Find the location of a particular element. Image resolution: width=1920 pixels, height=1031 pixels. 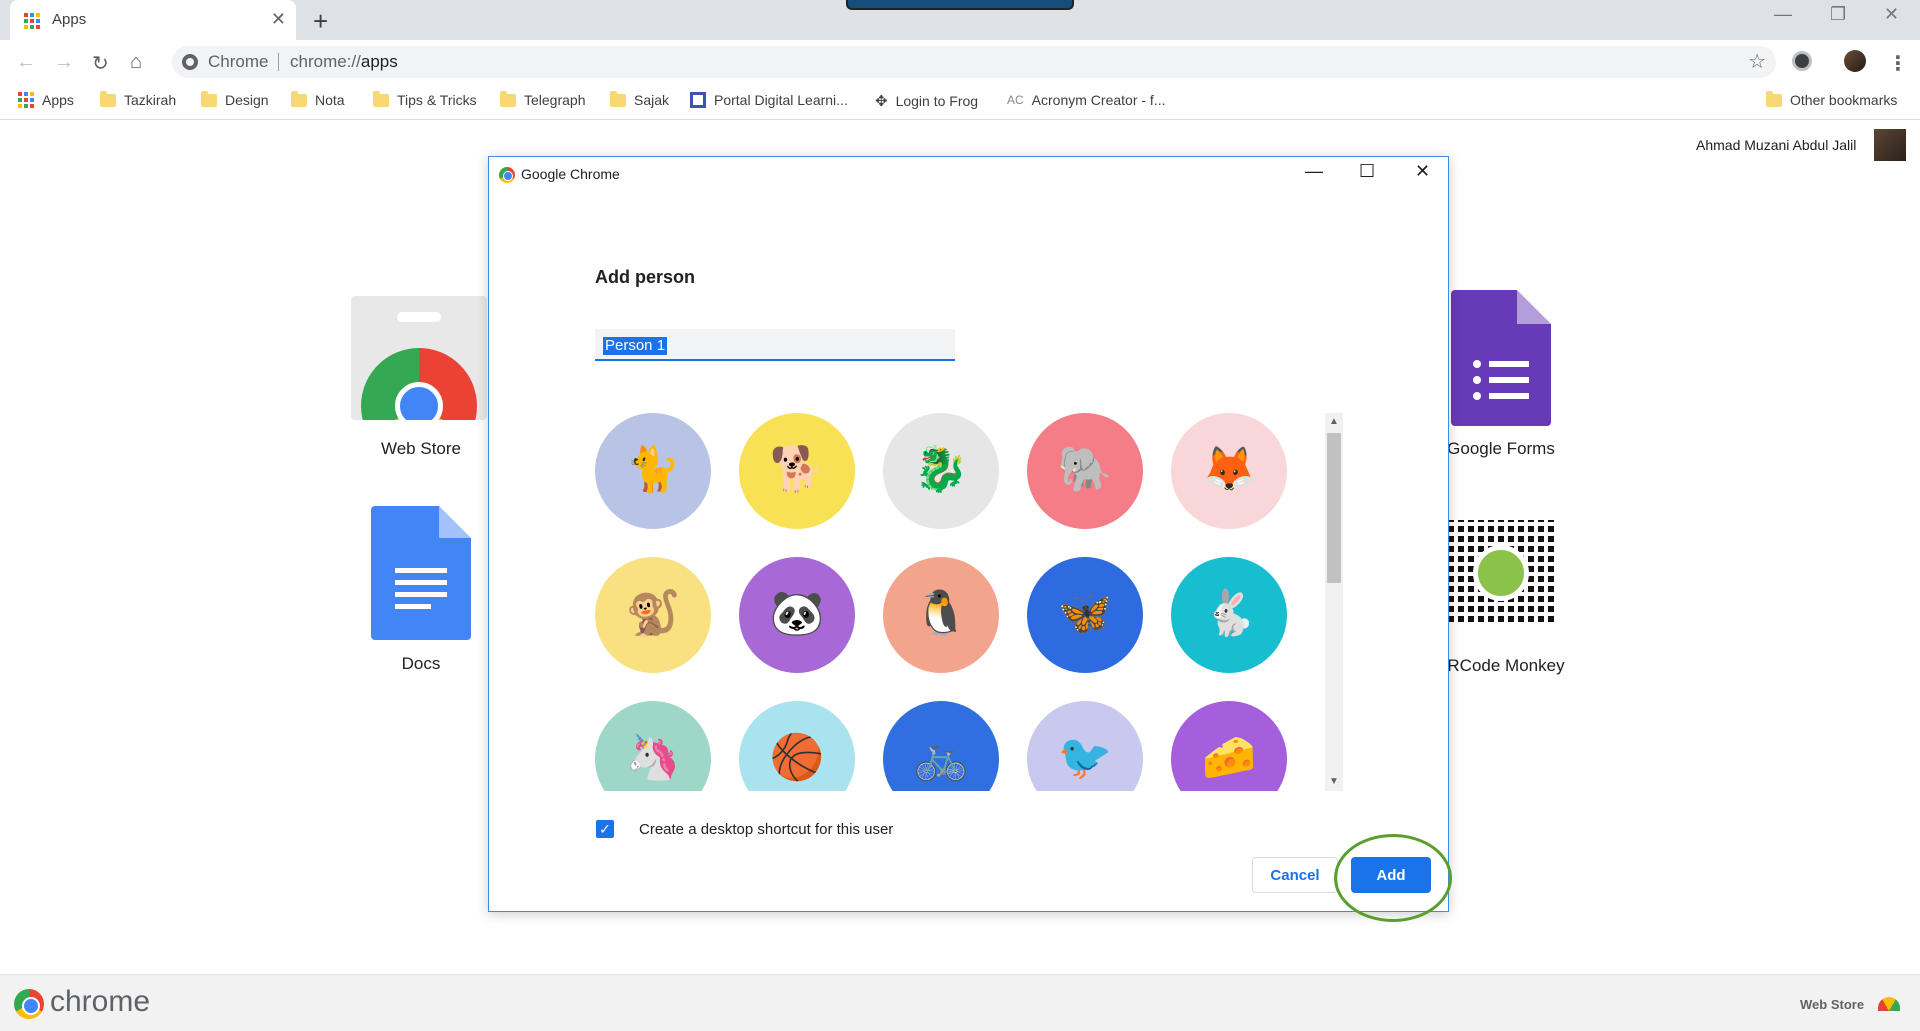

scrollbar-thumb is located at coordinates (1334, 508).